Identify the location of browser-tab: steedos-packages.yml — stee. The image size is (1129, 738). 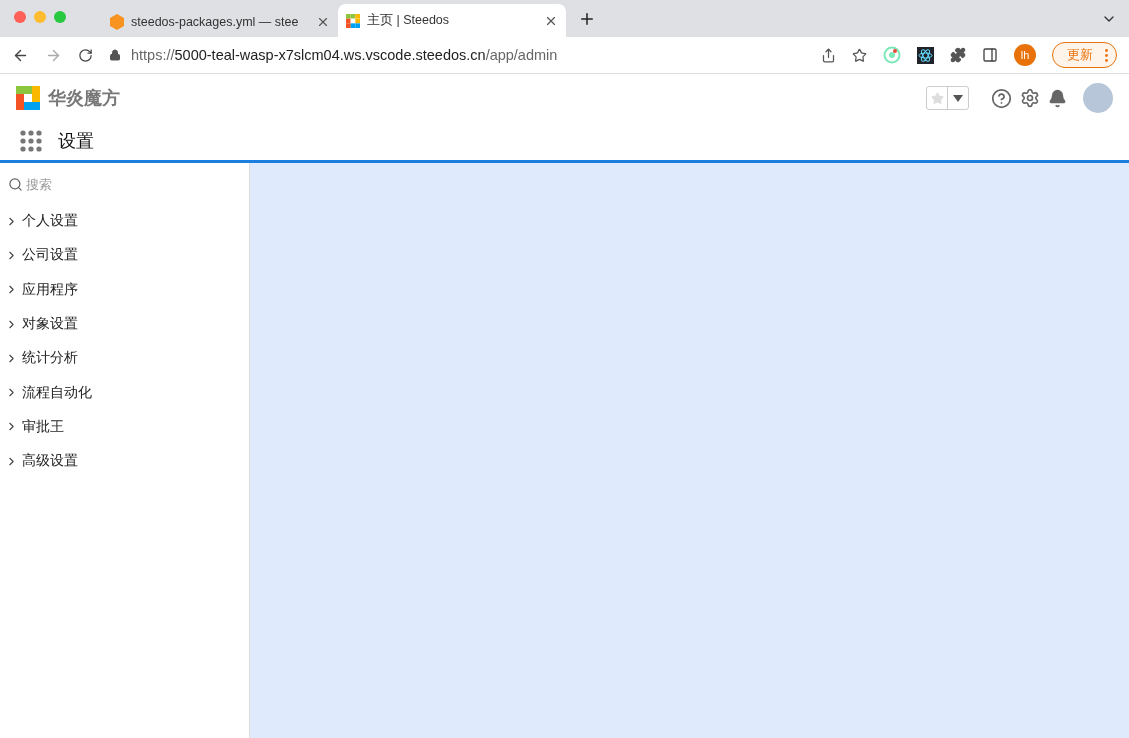
(220, 22).